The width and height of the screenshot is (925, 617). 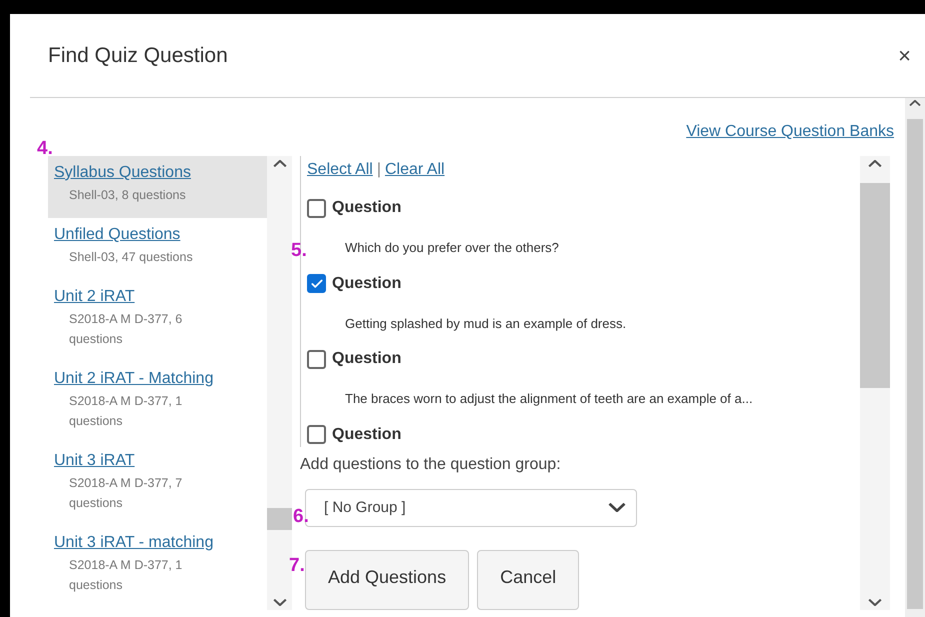 I want to click on bank-info: Shell-03, 47 questions, so click(x=131, y=257).